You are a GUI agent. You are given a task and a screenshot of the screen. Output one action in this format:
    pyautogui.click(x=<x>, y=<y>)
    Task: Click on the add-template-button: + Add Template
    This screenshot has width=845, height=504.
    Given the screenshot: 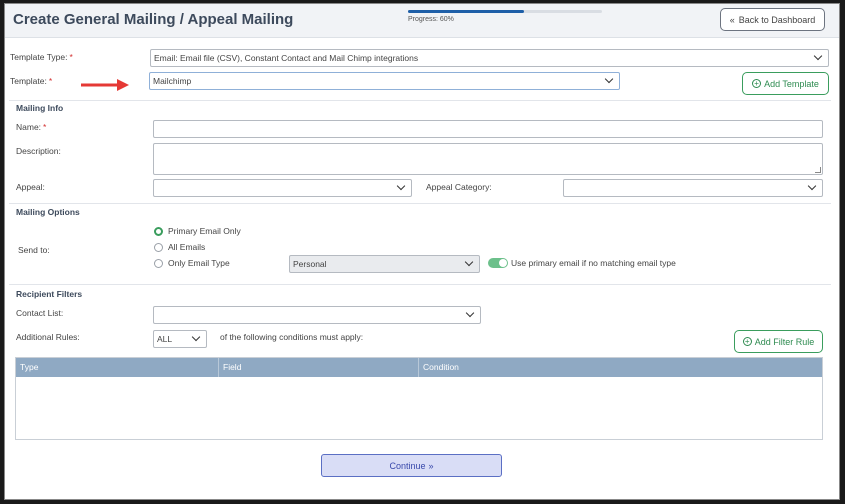 What is the action you would take?
    pyautogui.click(x=785, y=83)
    